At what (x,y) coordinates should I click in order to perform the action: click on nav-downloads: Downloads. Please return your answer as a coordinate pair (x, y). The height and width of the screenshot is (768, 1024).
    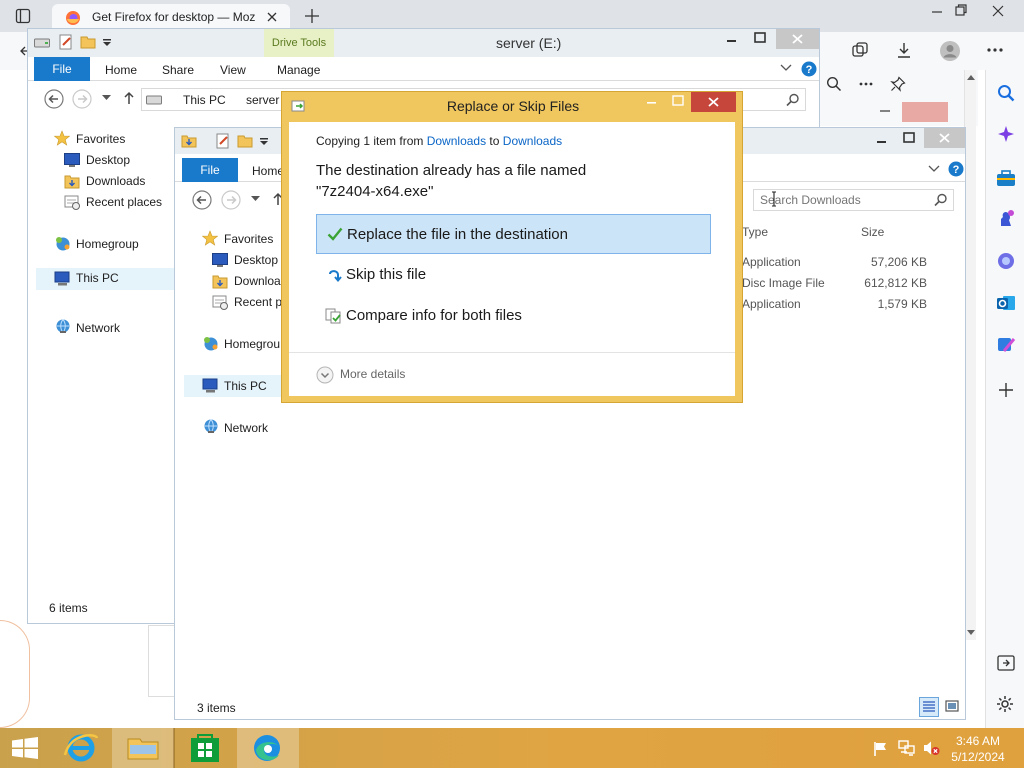
    Looking at the image, I should click on (115, 181).